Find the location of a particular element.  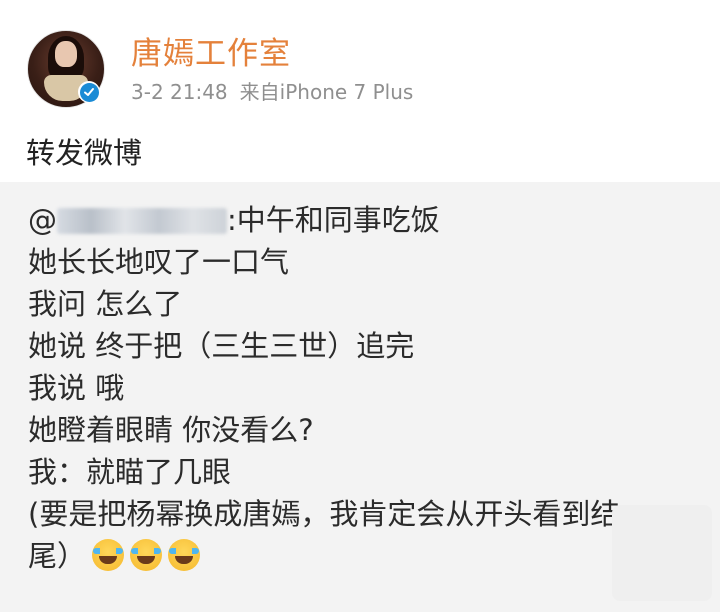

quoted-line-7: 我：就瞄了几眼 is located at coordinates (130, 472).